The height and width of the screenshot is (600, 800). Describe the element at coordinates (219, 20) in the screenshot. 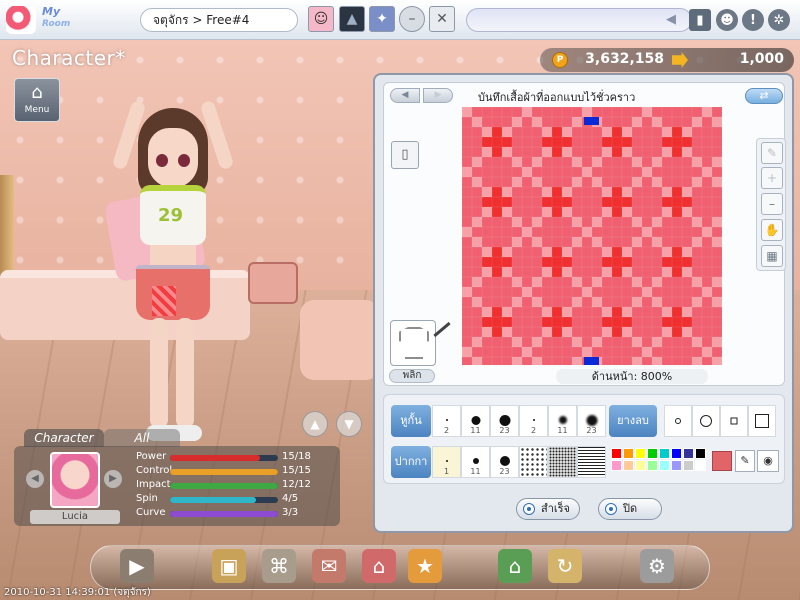

I see `location-display: จตุจักร > Free#4` at that location.